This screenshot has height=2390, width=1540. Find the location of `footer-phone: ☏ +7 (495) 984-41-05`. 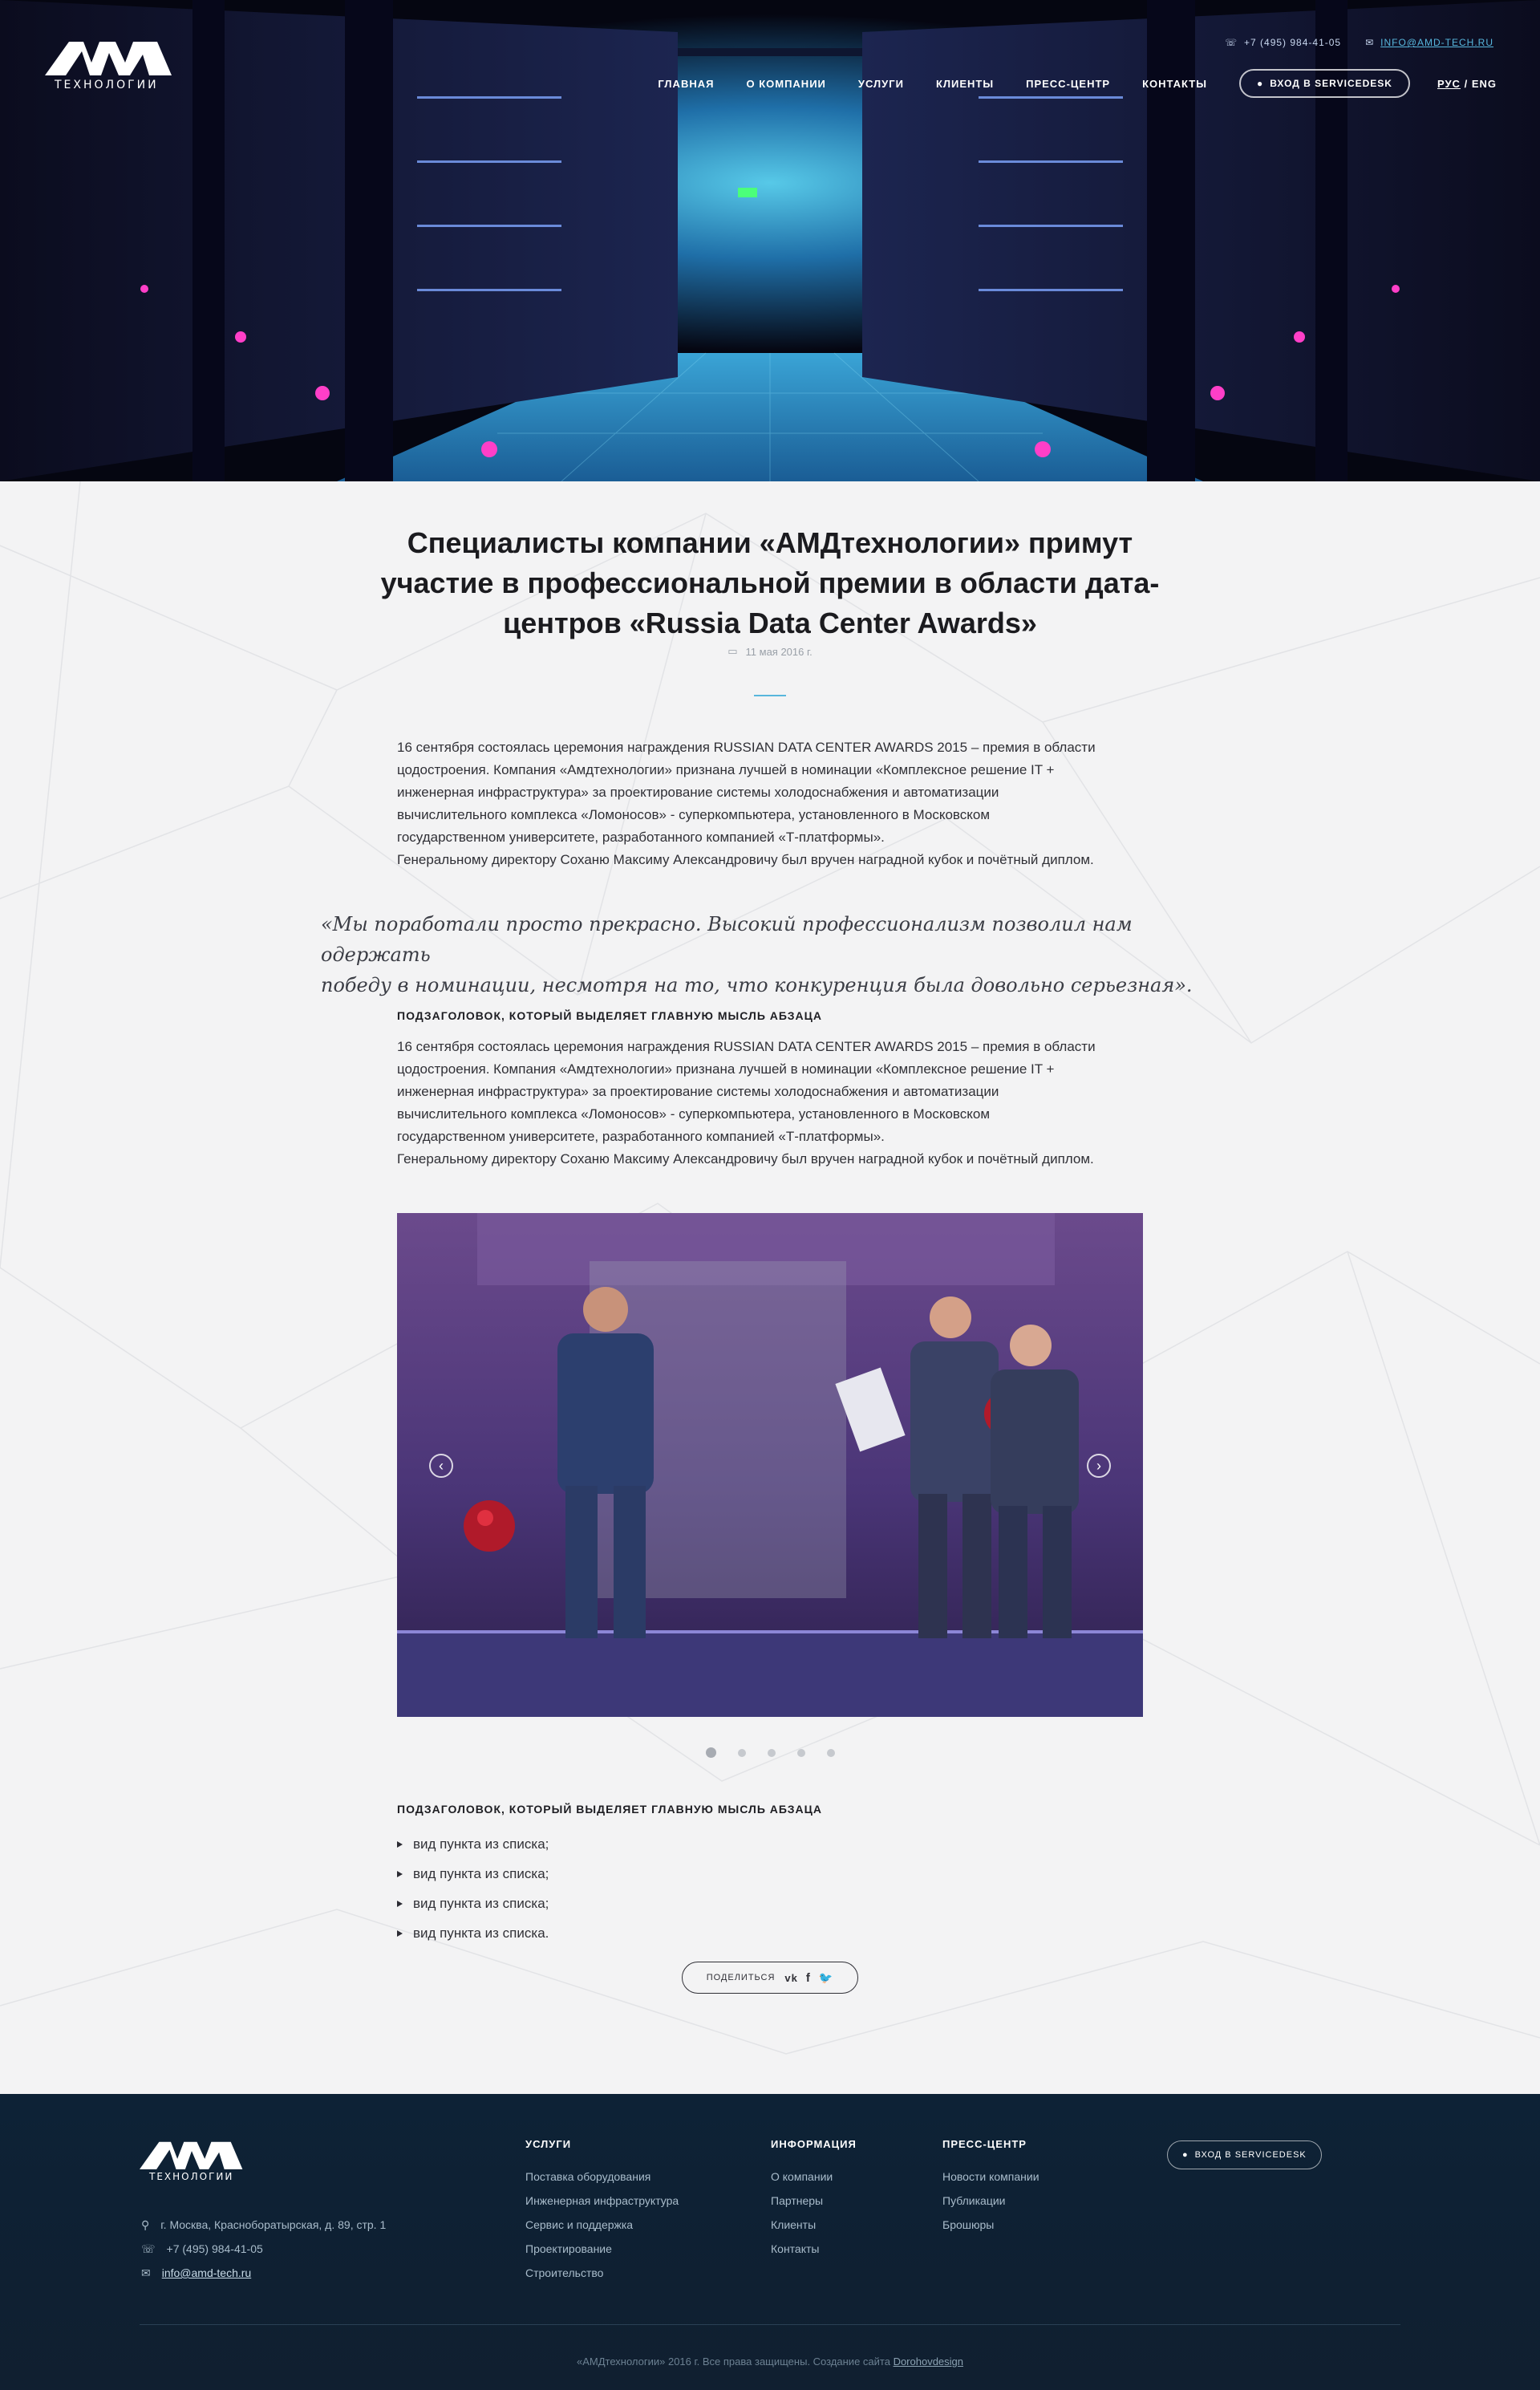

footer-phone: ☏ +7 (495) 984-41-05 is located at coordinates (263, 2249).